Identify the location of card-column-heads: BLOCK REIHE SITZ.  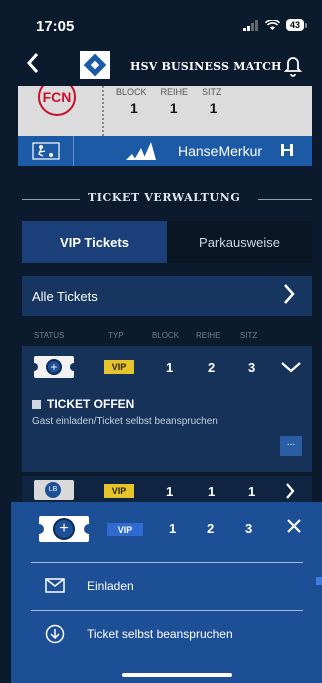
(169, 92).